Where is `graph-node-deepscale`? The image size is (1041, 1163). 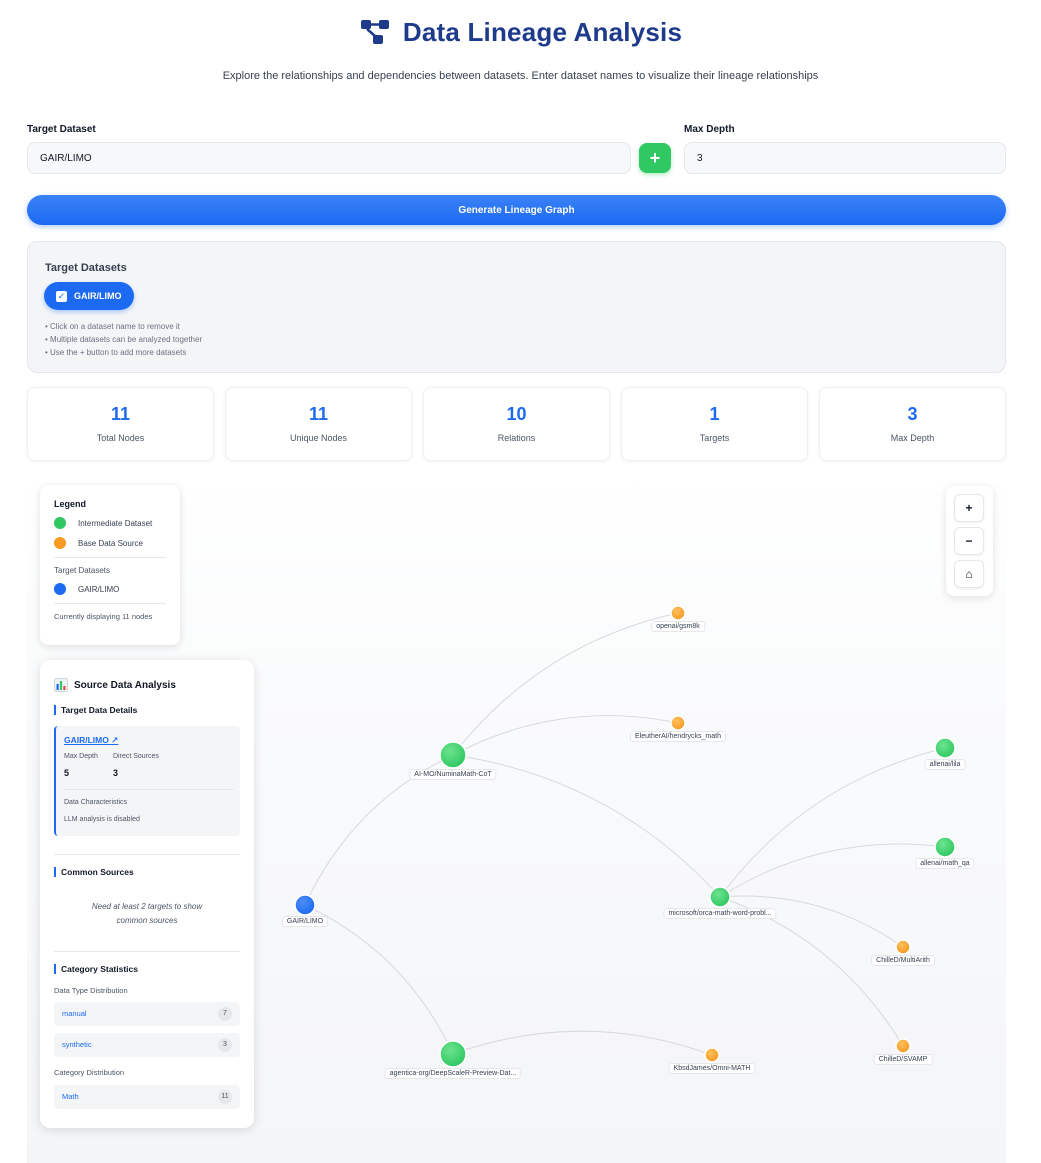
graph-node-deepscale is located at coordinates (453, 1054).